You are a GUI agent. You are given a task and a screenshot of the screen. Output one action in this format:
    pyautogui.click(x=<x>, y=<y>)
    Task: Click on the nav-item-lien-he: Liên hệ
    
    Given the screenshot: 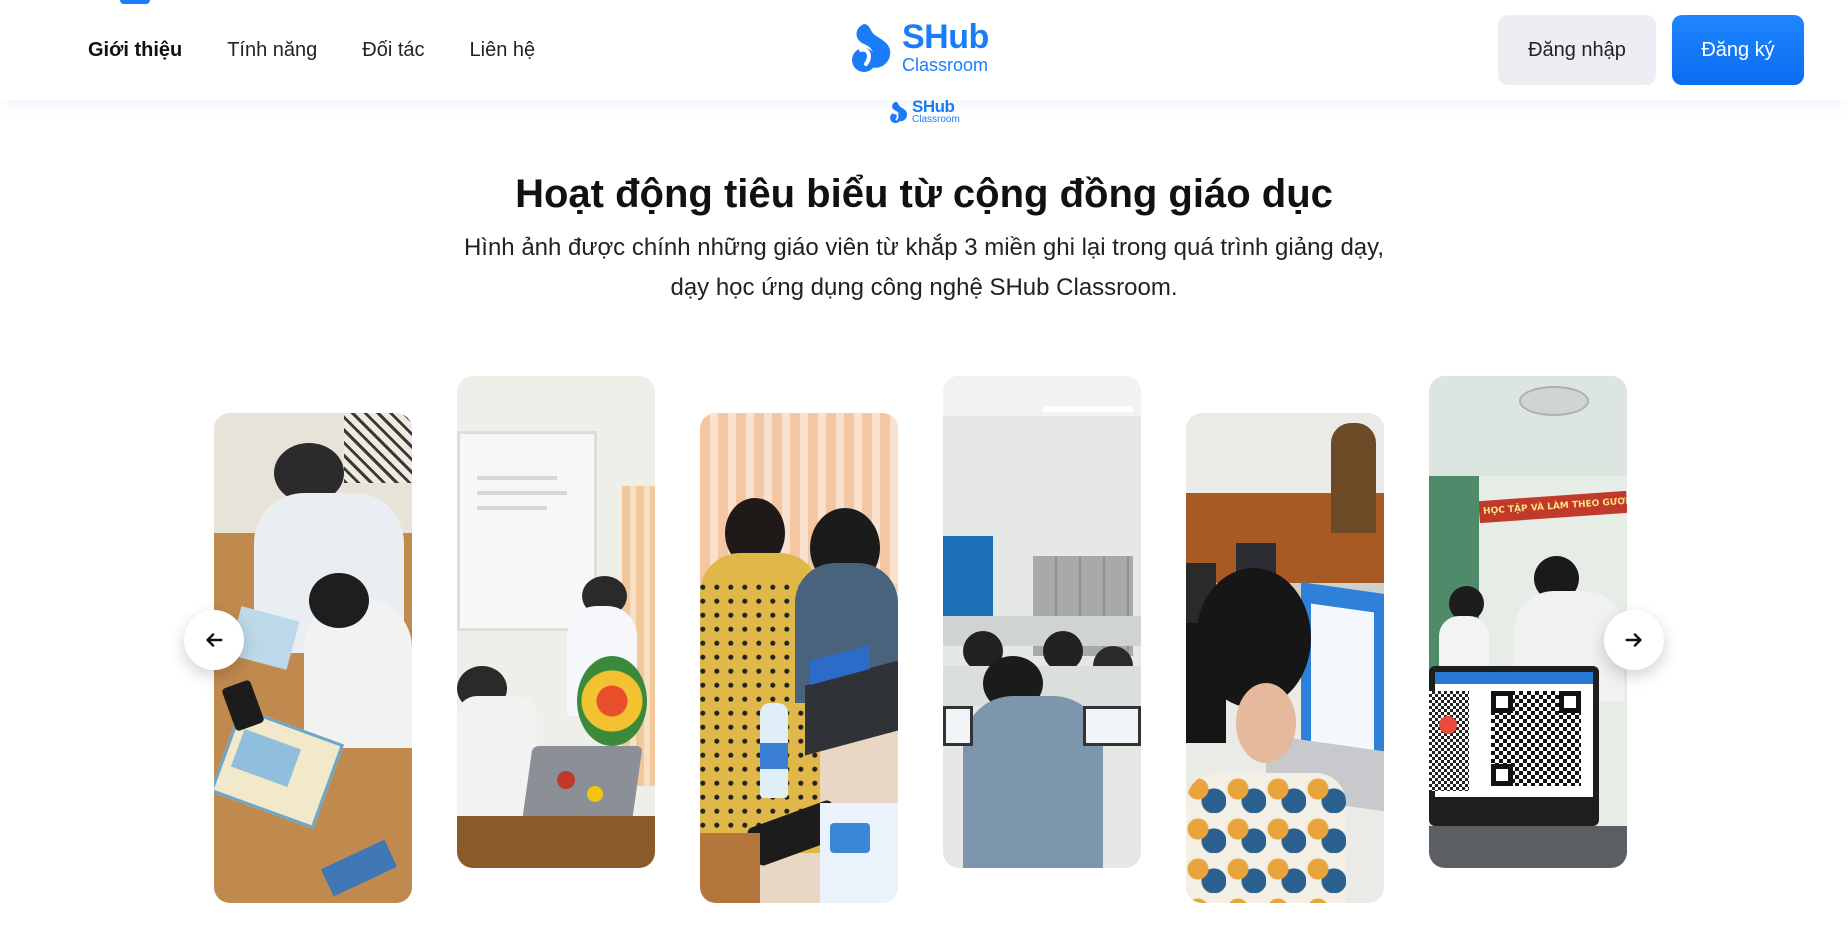 What is the action you would take?
    pyautogui.click(x=503, y=50)
    